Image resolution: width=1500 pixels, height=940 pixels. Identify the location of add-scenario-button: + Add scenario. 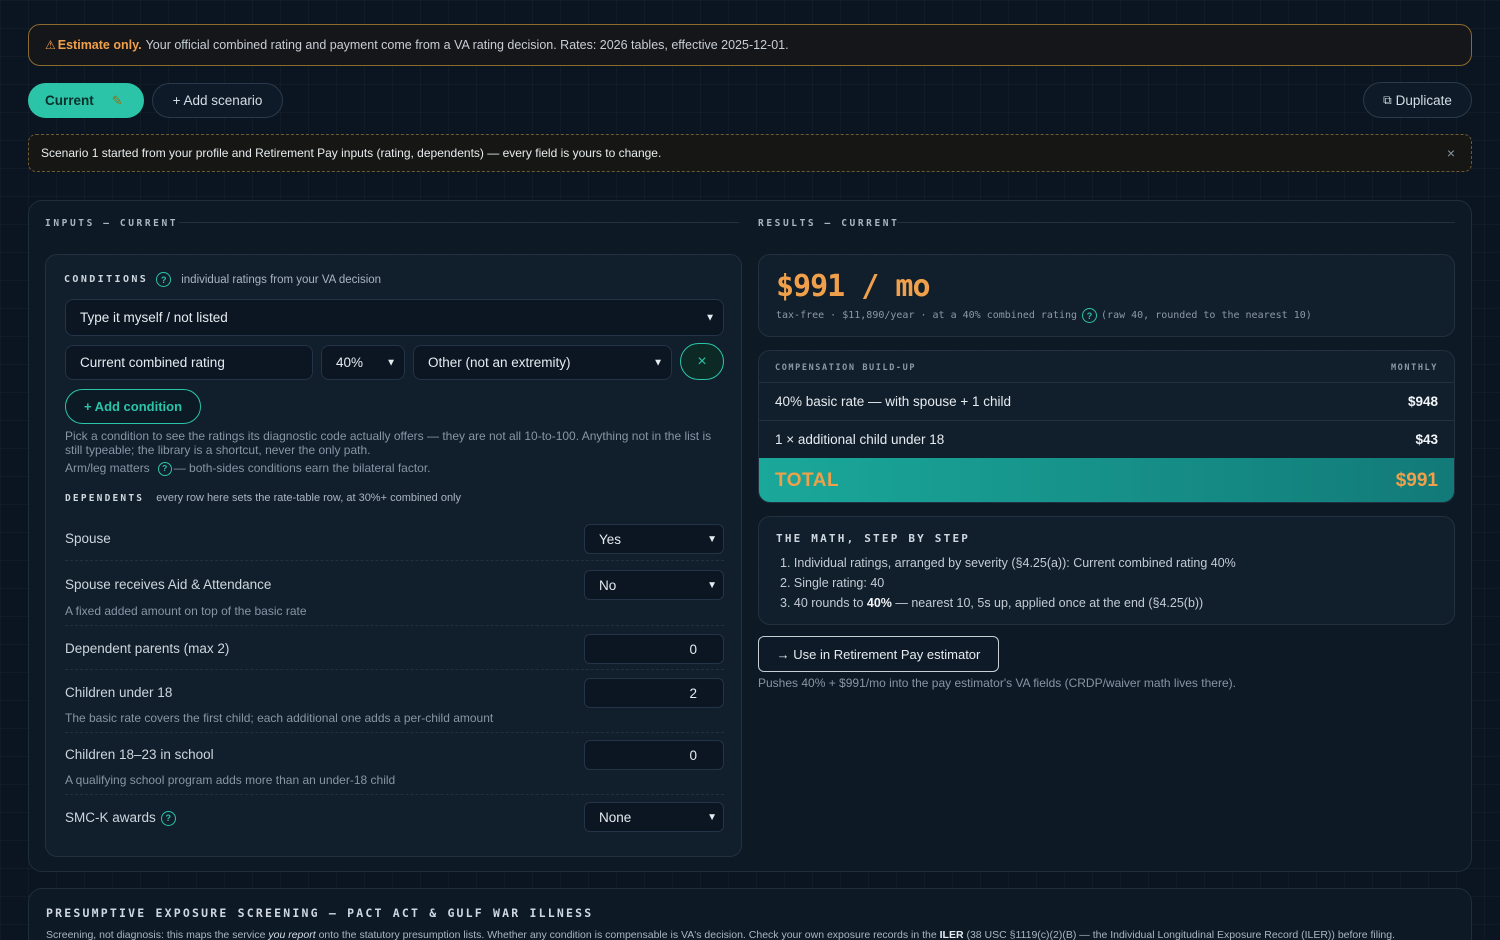
(217, 100).